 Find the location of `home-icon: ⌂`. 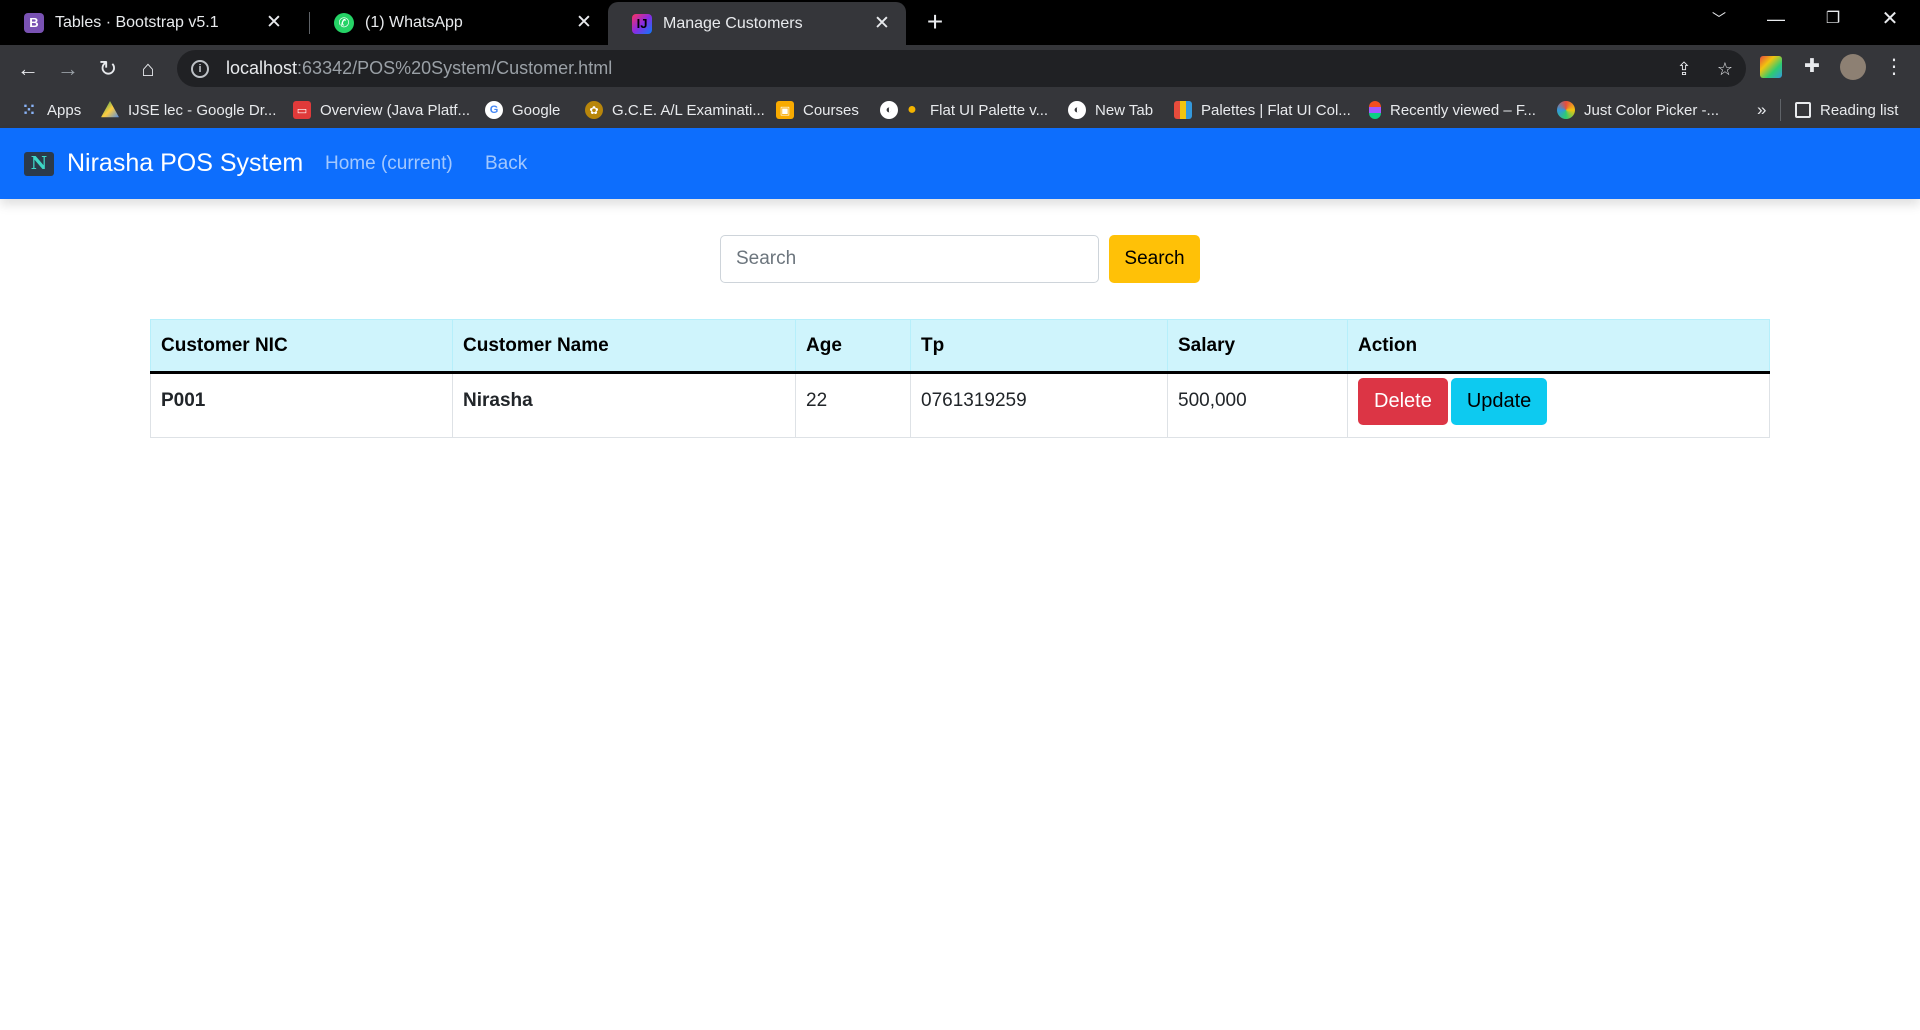

home-icon: ⌂ is located at coordinates (148, 69).